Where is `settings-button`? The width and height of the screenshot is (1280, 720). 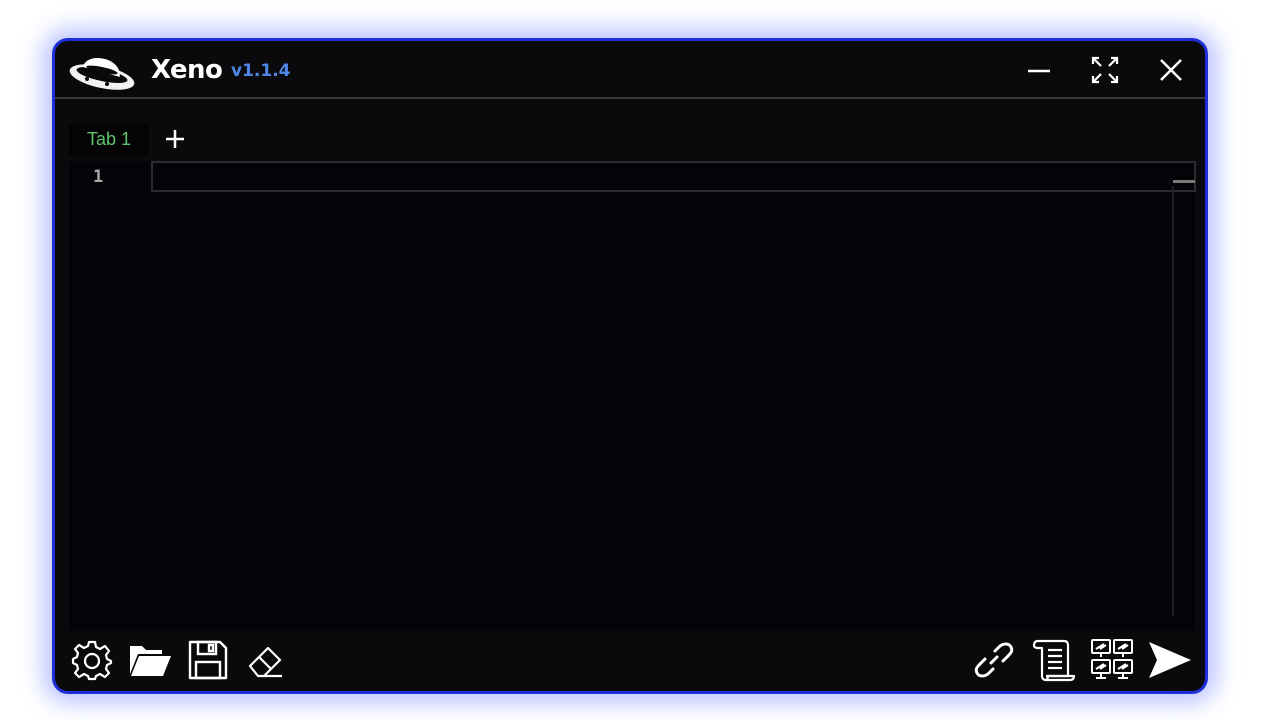
settings-button is located at coordinates (92, 660).